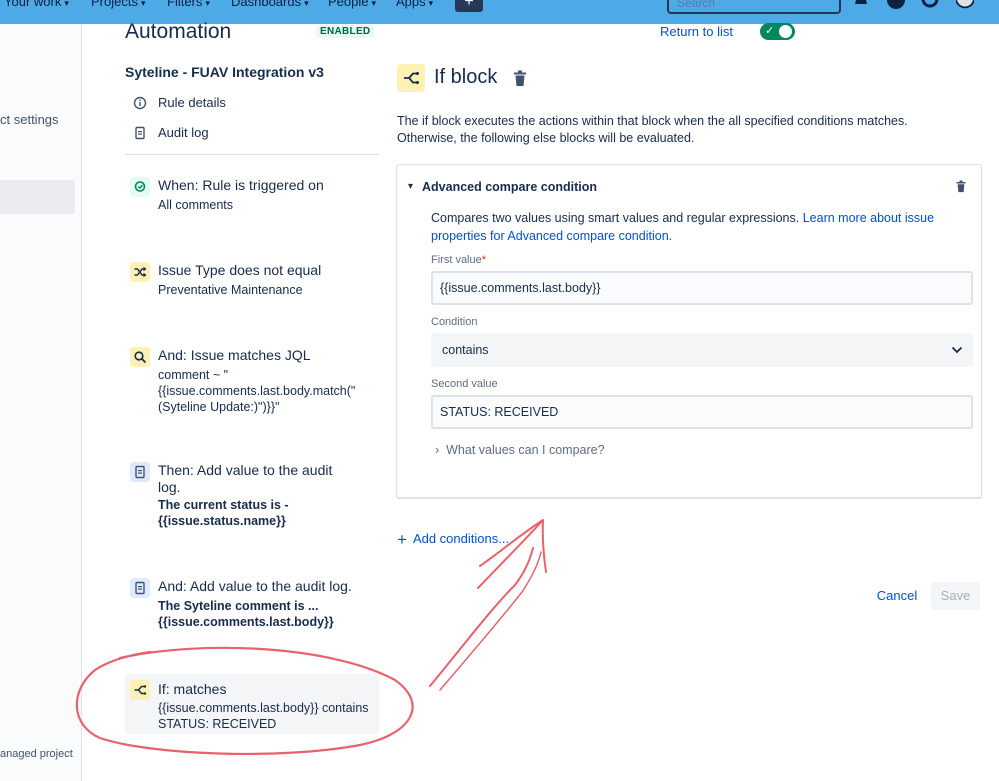  What do you see at coordinates (345, 31) in the screenshot?
I see `status-badge: ENABLED` at bounding box center [345, 31].